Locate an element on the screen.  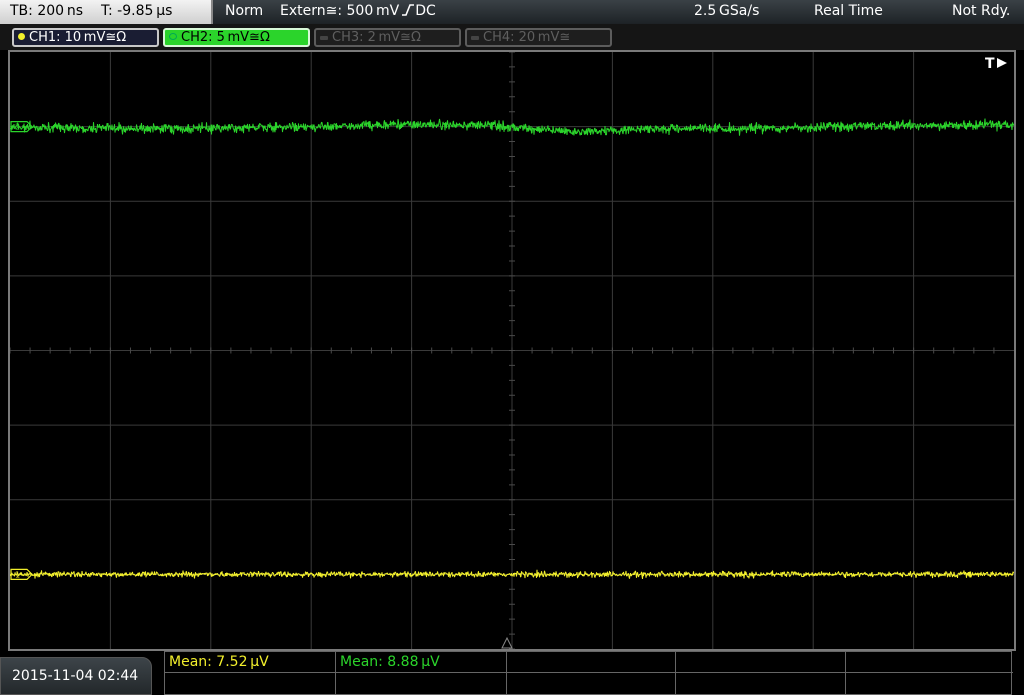
channel-2-button: CH2: 5 mV≅Ω is located at coordinates (236, 37).